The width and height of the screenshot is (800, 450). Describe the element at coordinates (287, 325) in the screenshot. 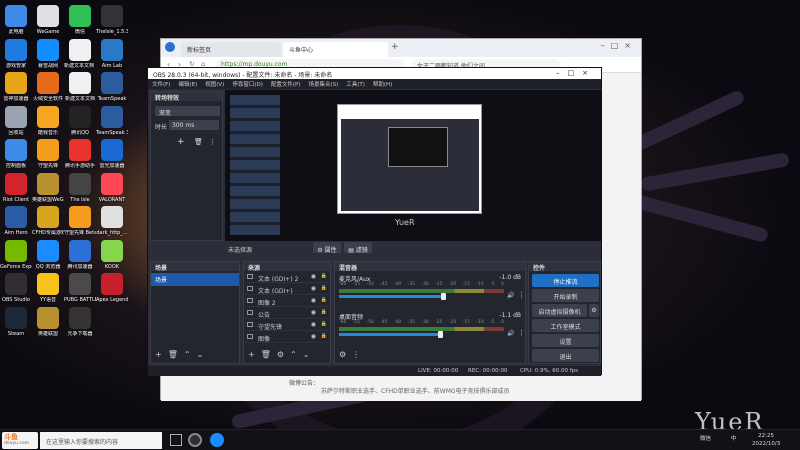

I see `source-item: 守望先锋 ◉ 🔒` at that location.